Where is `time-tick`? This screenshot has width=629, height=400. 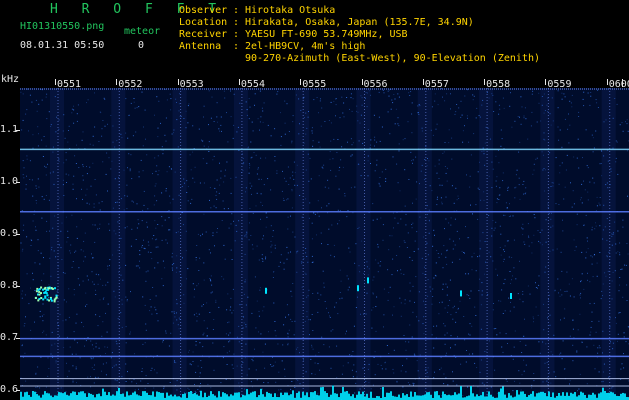
time-tick is located at coordinates (239, 82).